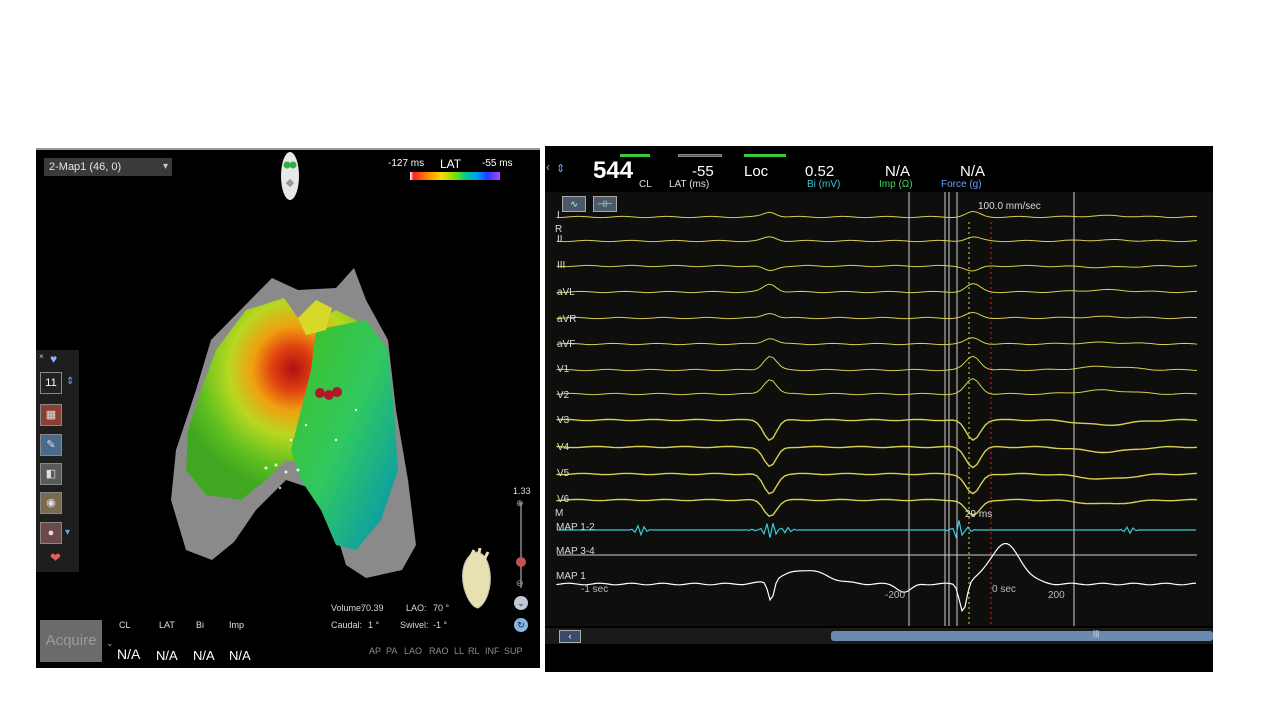 The width and height of the screenshot is (1280, 720). I want to click on lao-value: 70 °, so click(441, 608).